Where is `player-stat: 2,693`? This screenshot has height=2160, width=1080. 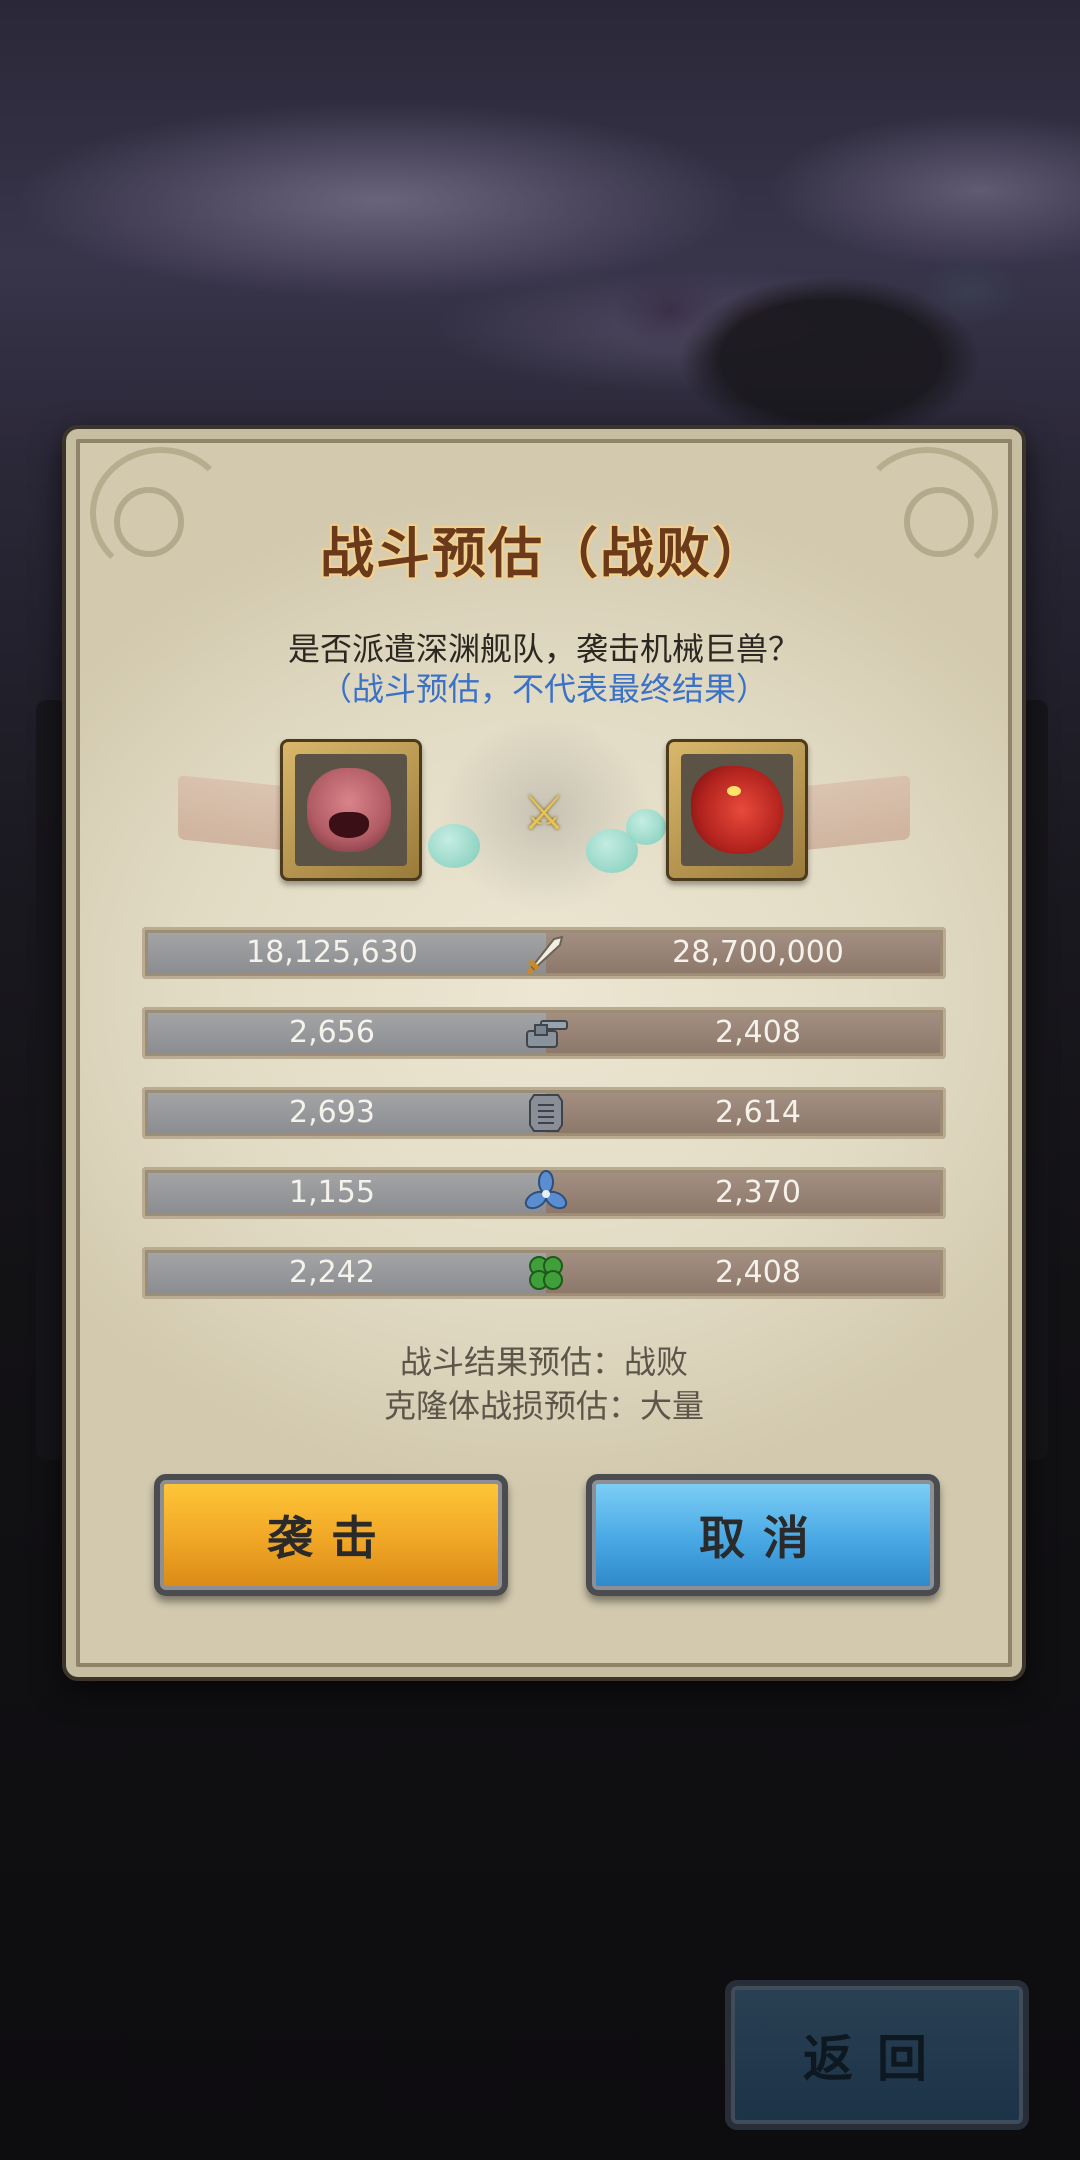 player-stat: 2,693 is located at coordinates (347, 1113).